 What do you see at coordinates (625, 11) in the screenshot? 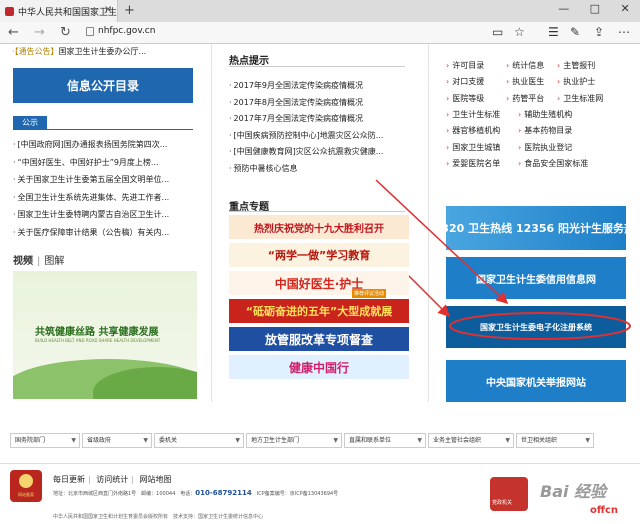
I see `close-window-icon: ✕` at bounding box center [625, 11].